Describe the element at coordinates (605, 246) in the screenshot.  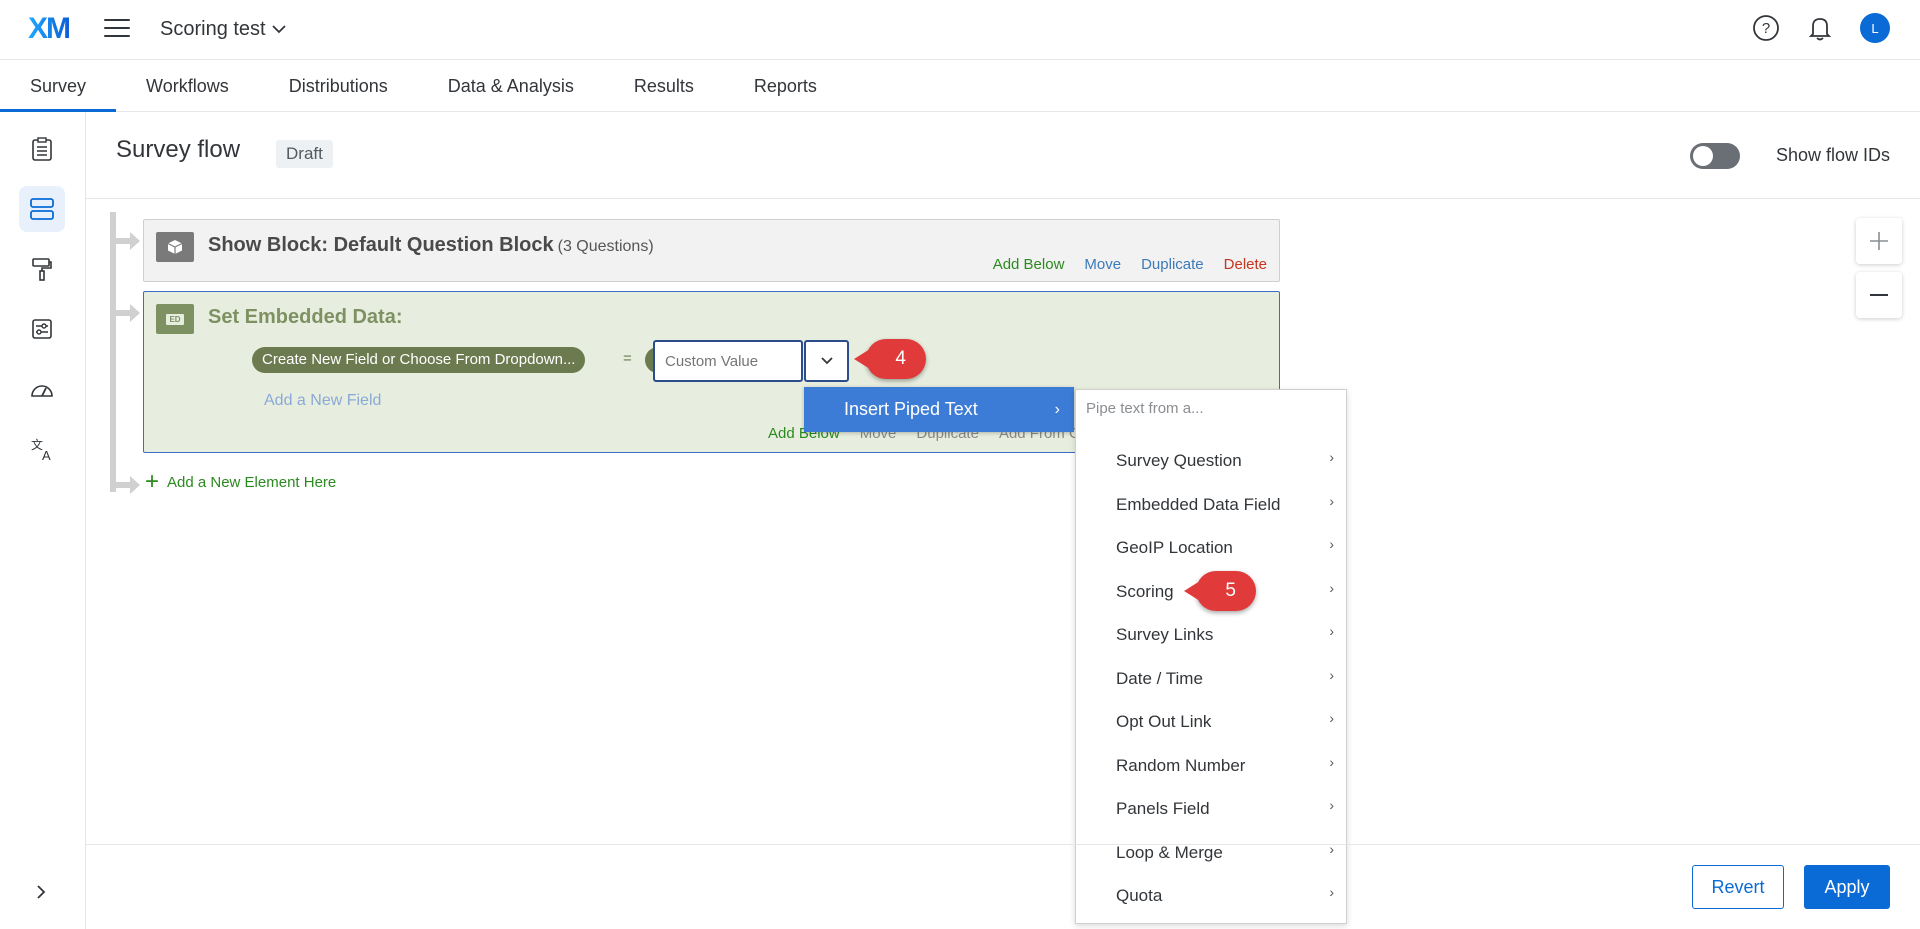
I see `block-question-count: (3 Questions)` at that location.